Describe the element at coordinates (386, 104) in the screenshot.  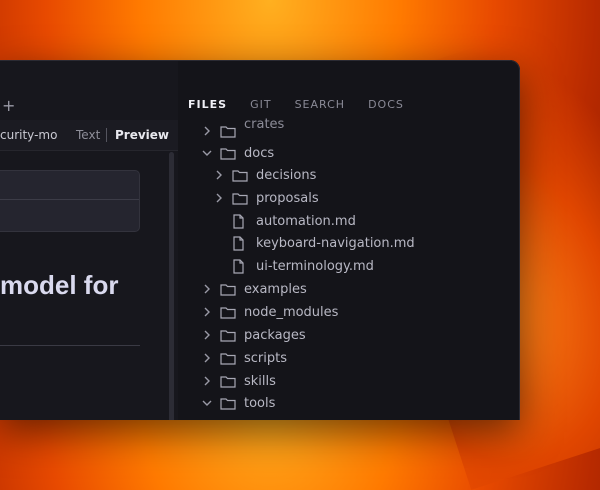
I see `tab-docs: DOCS` at that location.